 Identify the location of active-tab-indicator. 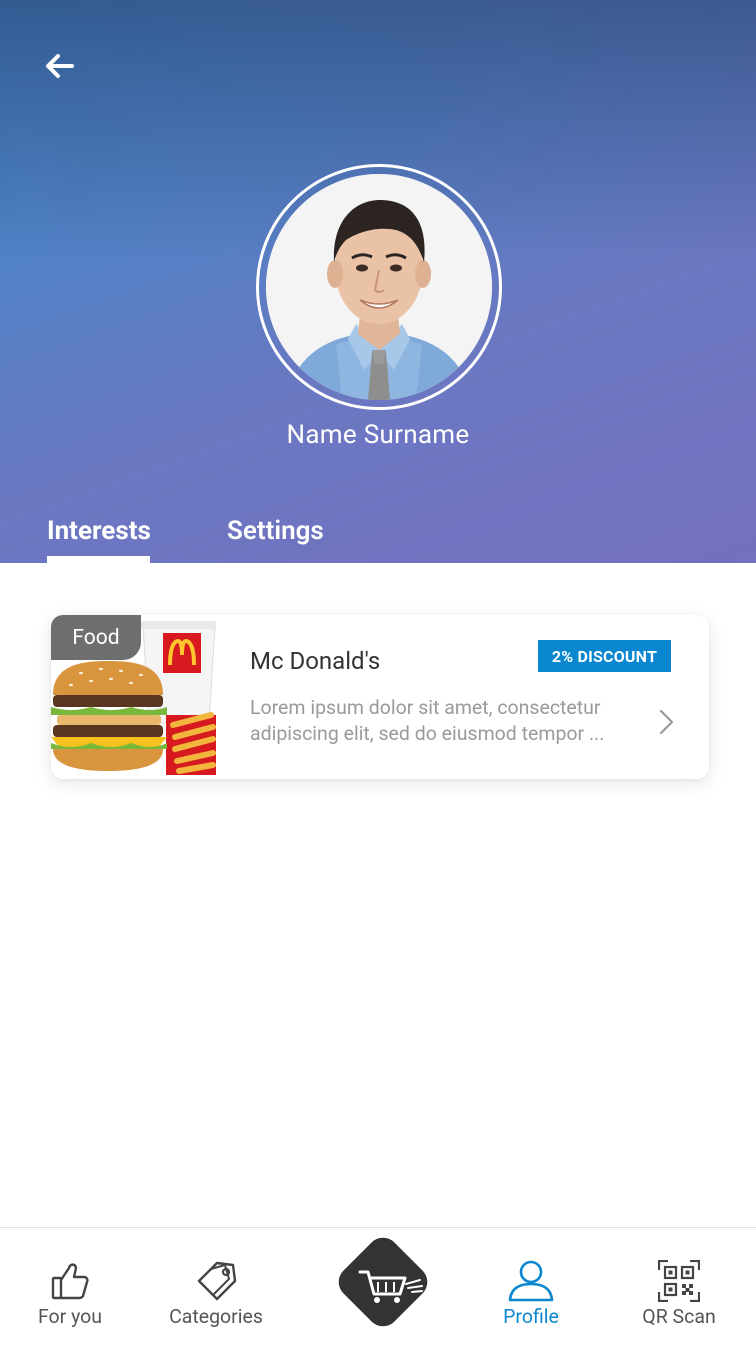
(98, 559).